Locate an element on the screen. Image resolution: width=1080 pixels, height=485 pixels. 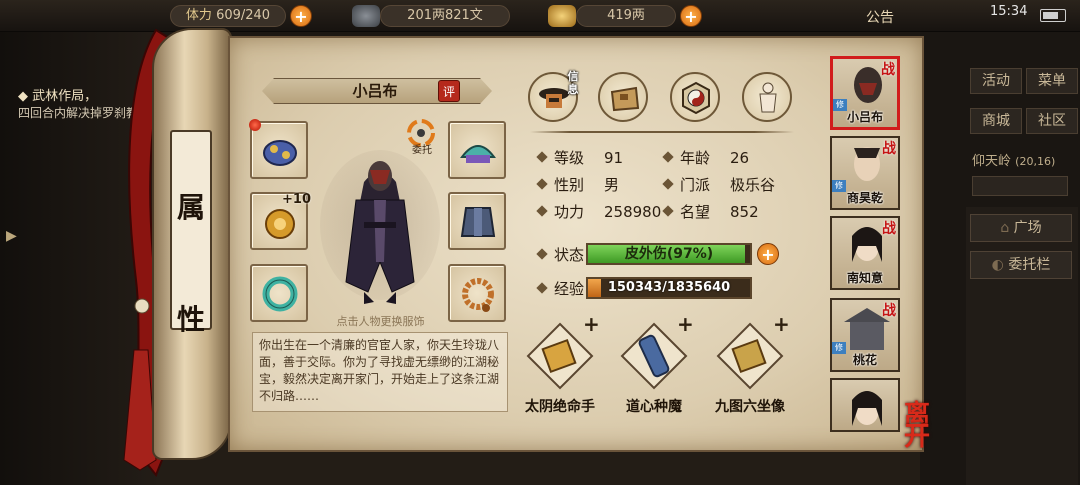
tab-info-label: 信息 is located at coordinates (573, 83).